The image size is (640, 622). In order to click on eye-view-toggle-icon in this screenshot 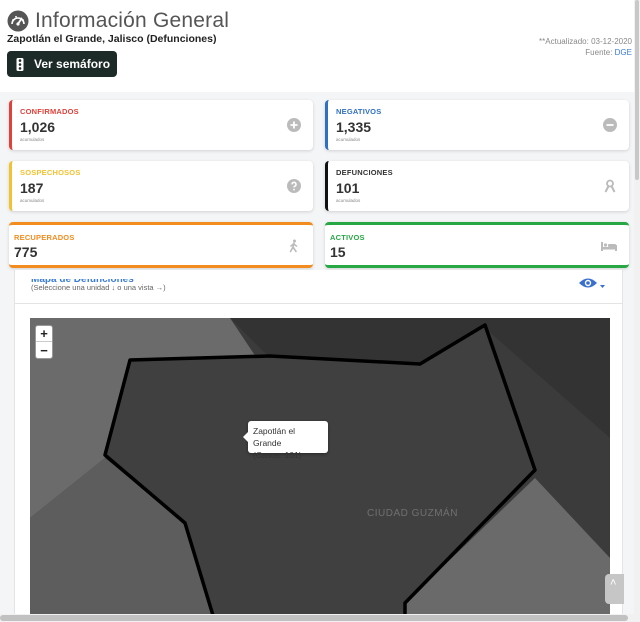, I will do `click(592, 284)`.